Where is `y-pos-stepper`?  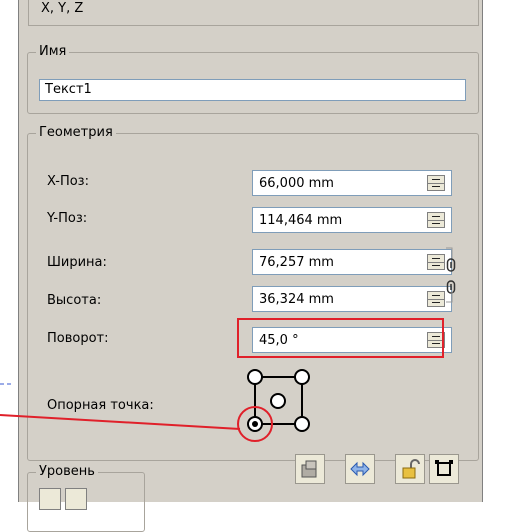
y-pos-stepper is located at coordinates (436, 220).